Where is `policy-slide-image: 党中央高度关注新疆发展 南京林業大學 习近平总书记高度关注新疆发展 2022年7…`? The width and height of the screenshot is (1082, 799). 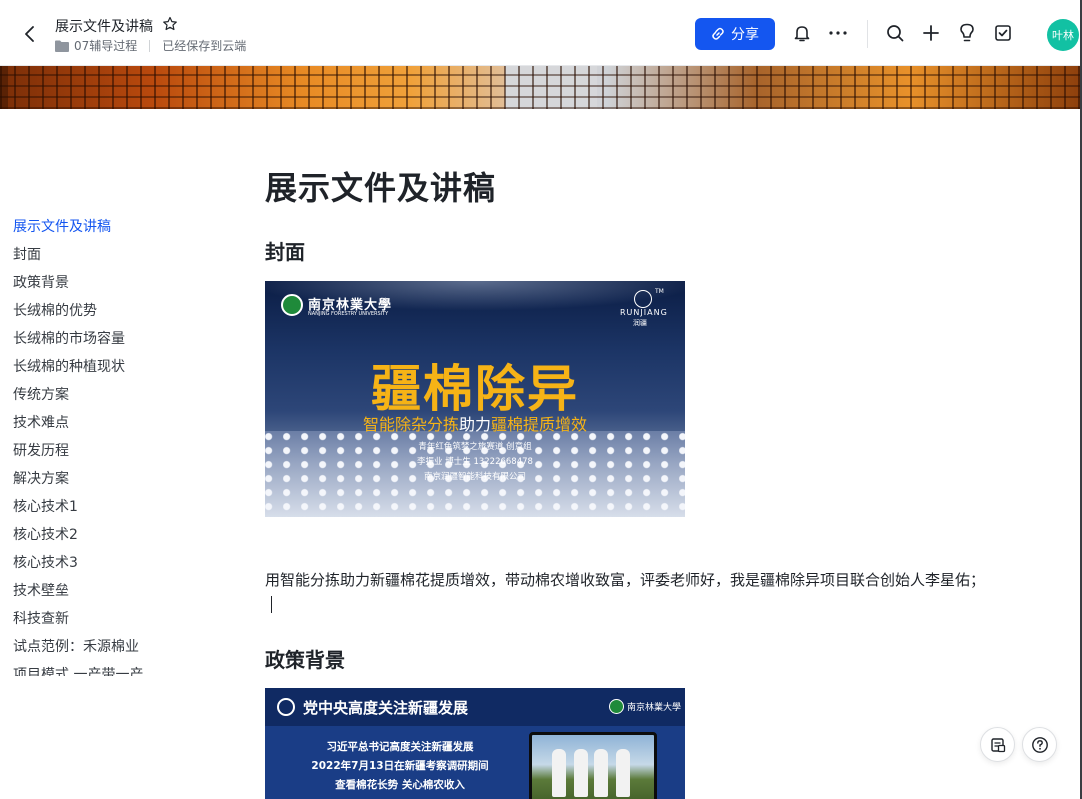
policy-slide-image: 党中央高度关注新疆发展 南京林業大學 习近平总书记高度关注新疆发展 2022年7… is located at coordinates (475, 743).